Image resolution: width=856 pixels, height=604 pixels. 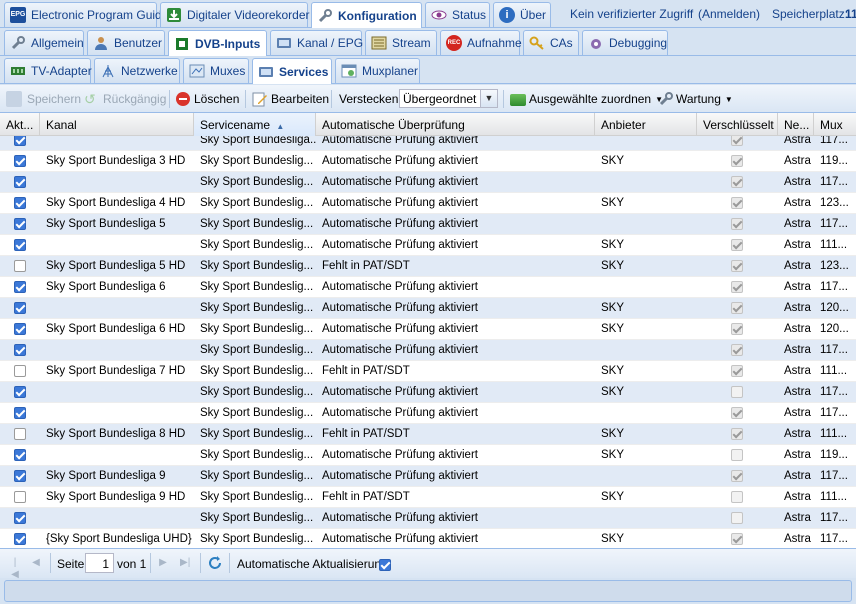 I want to click on tab-benutzer: Benutzer, so click(x=126, y=42).